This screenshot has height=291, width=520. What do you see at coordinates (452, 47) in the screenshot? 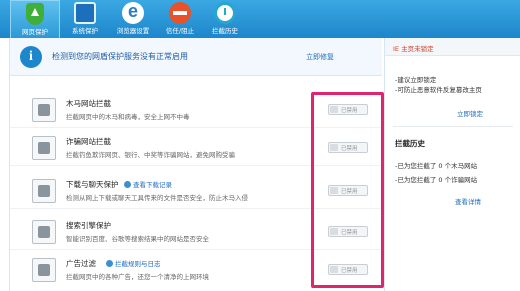
I see `ie-warning-header: IE 主页未锁定` at bounding box center [452, 47].